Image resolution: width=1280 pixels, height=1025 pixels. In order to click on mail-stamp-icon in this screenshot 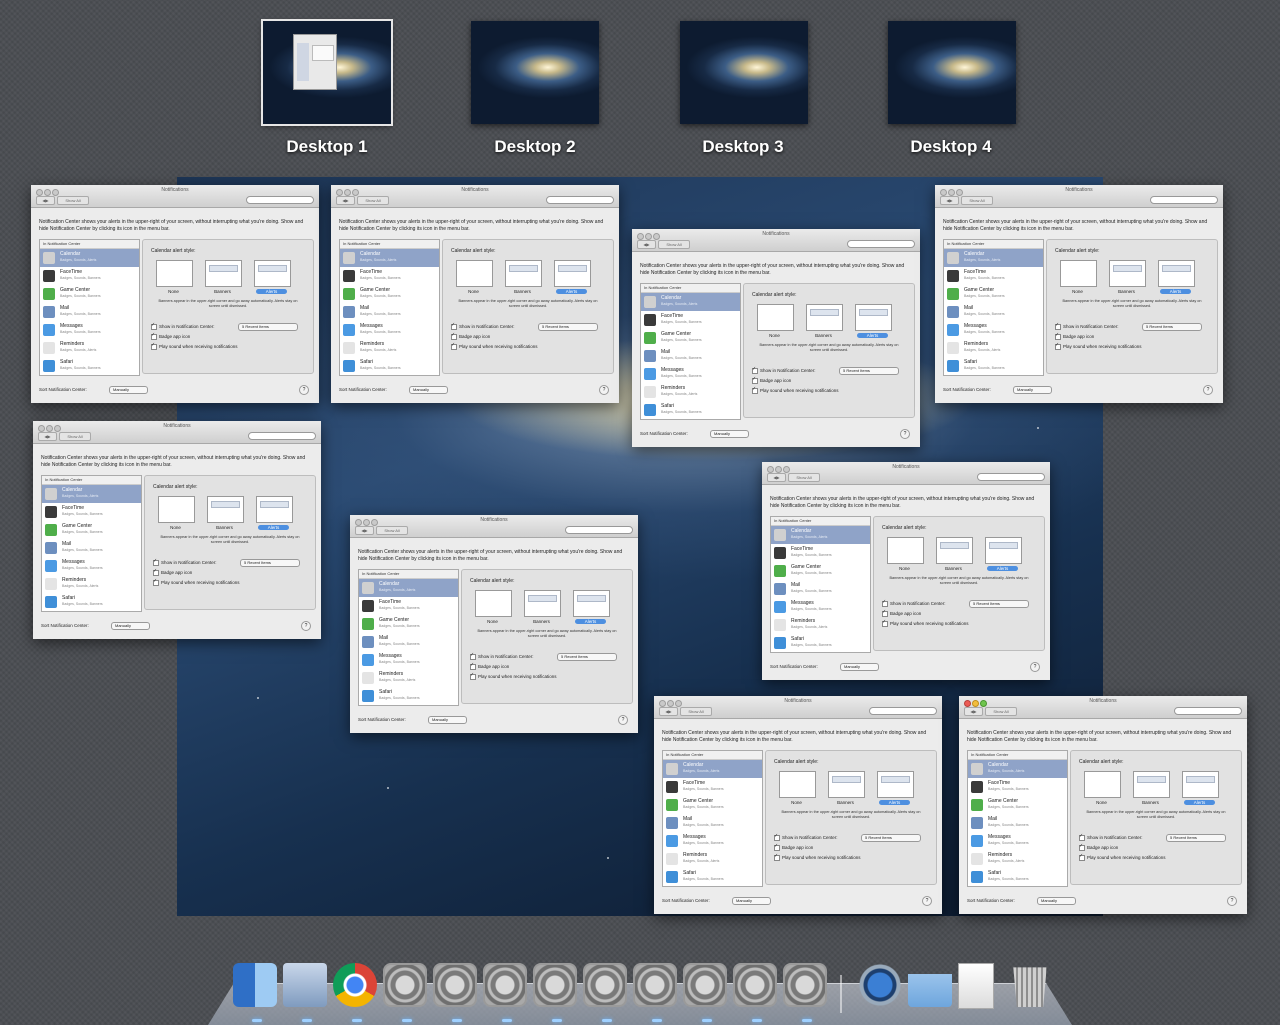, I will do `click(305, 985)`.